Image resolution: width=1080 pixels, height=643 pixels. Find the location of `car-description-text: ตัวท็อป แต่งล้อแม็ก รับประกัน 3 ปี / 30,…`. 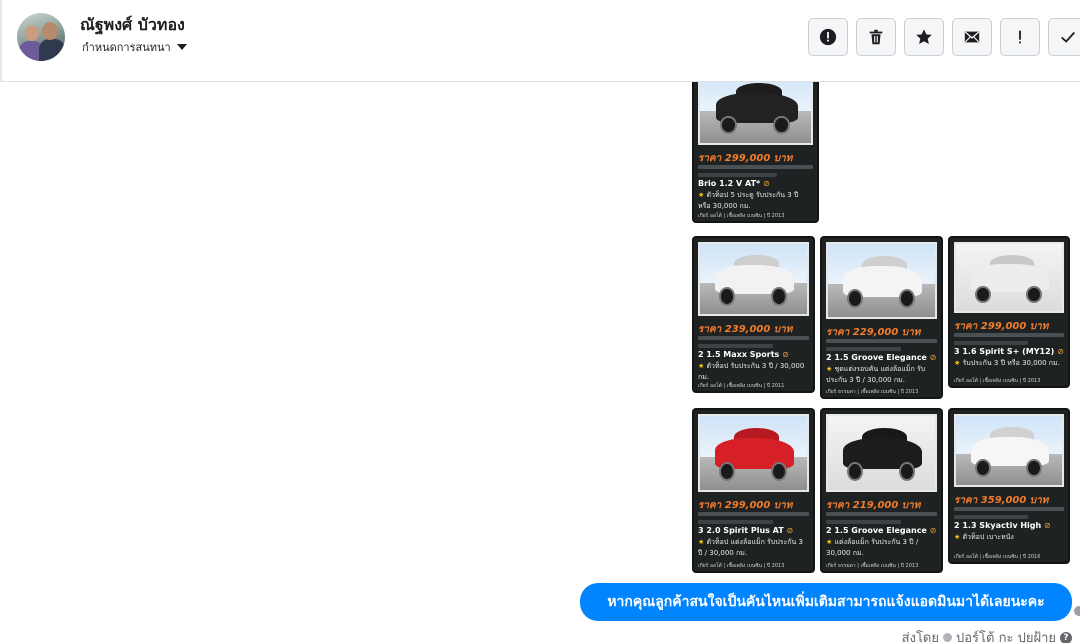

car-description-text: ตัวท็อป แต่งล้อแม็ก รับประกัน 3 ปี / 30,… is located at coordinates (750, 547).